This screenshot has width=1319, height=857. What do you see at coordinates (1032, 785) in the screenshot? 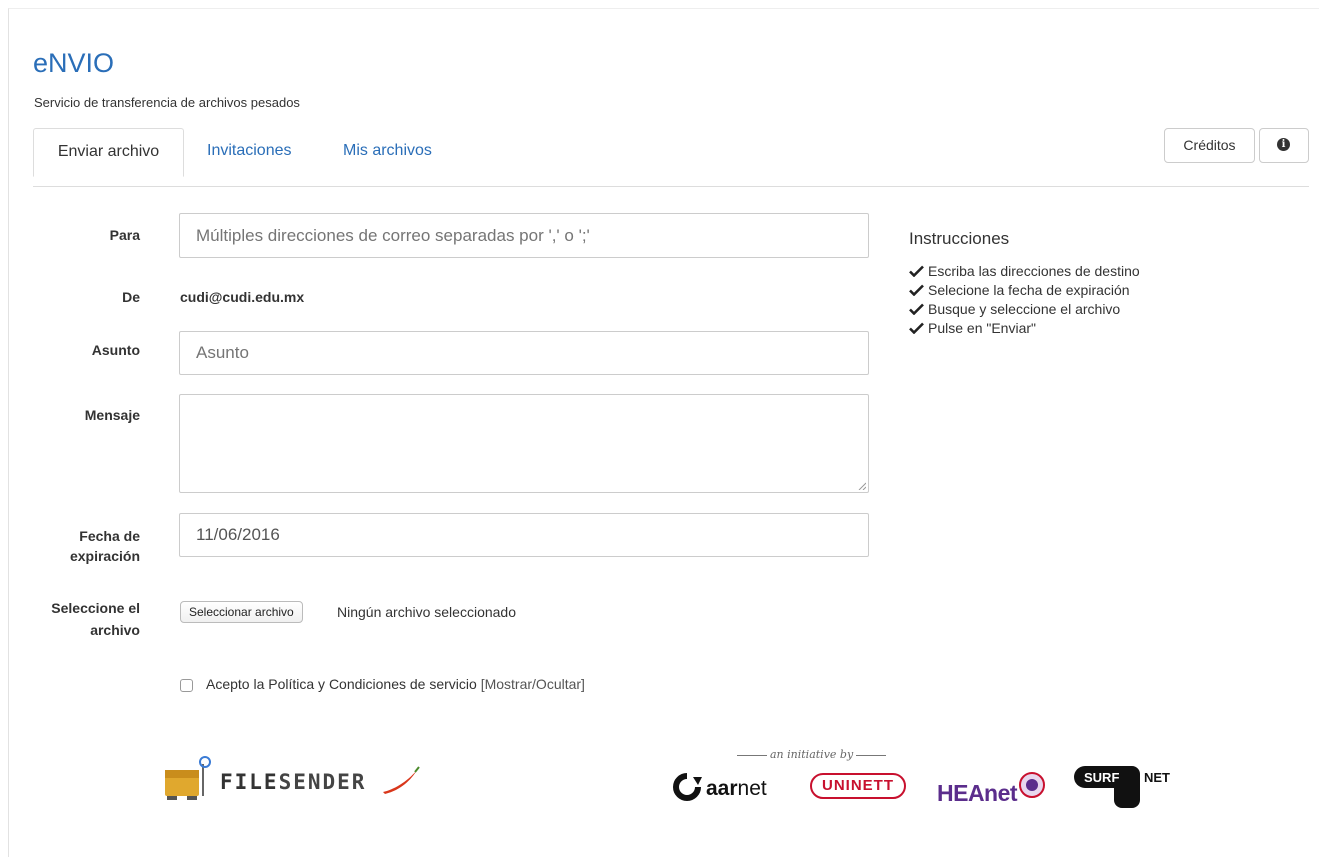
I see `heanet-globe-icon` at bounding box center [1032, 785].